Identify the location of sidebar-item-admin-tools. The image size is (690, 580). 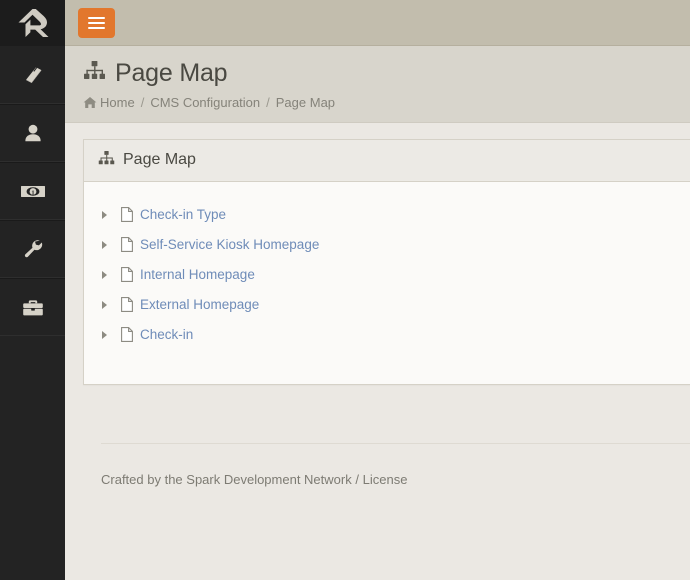
(32, 249).